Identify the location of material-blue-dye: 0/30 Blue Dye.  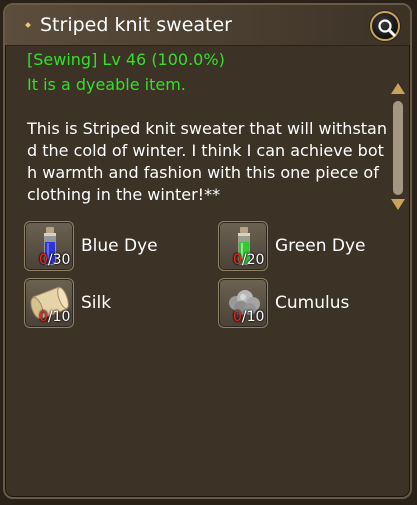
(114, 247).